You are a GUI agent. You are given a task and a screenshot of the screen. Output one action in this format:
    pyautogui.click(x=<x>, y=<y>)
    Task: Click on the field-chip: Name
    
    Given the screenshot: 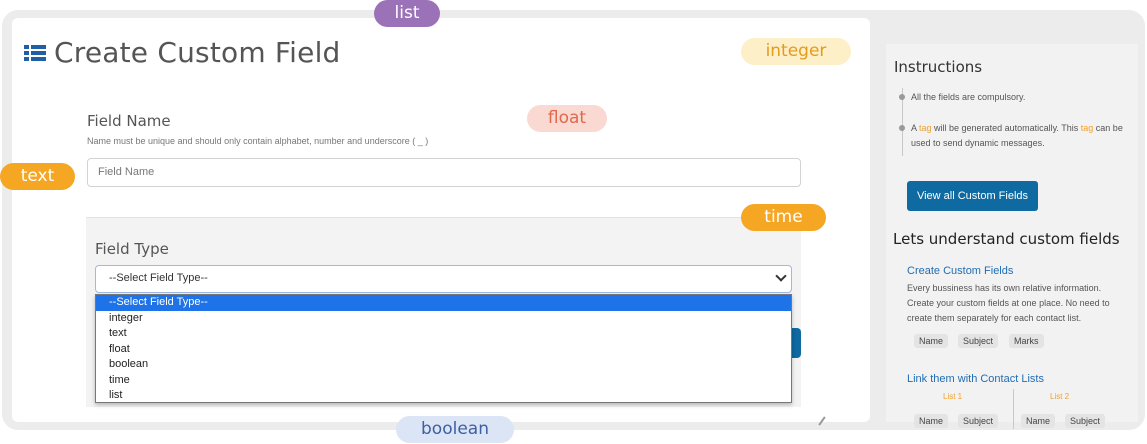 What is the action you would take?
    pyautogui.click(x=931, y=341)
    